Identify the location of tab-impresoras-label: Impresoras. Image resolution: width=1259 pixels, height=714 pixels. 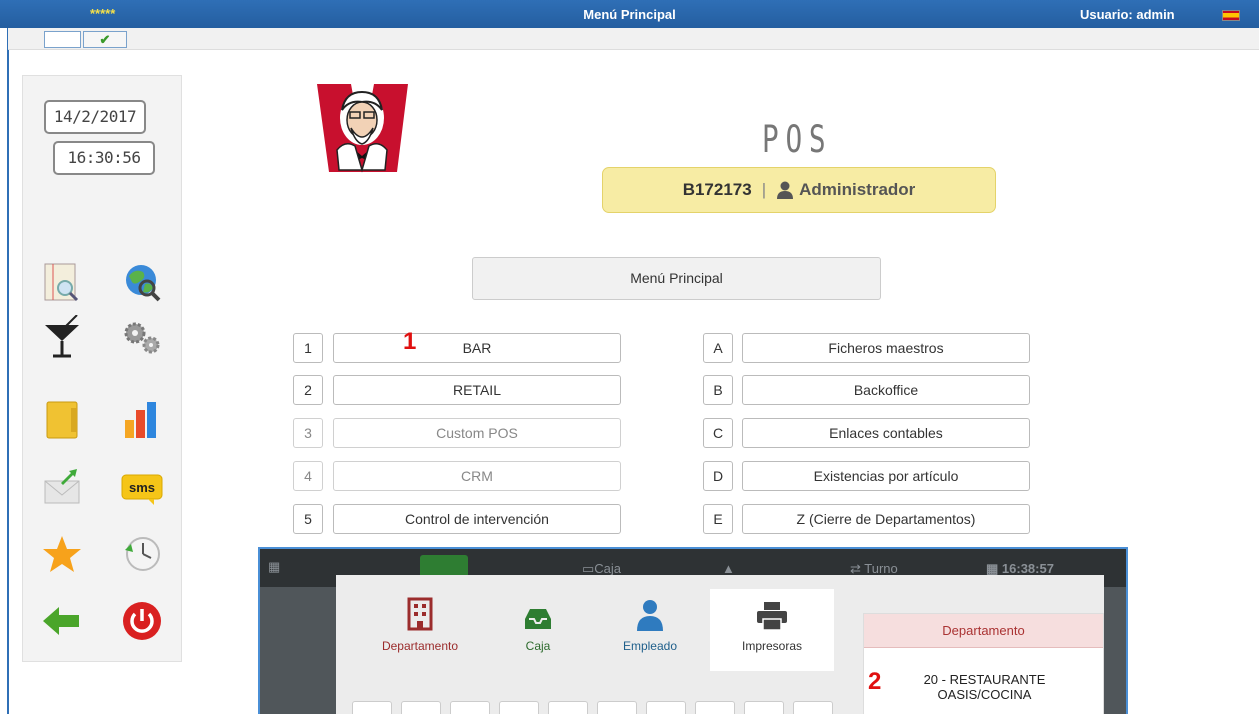
(772, 646).